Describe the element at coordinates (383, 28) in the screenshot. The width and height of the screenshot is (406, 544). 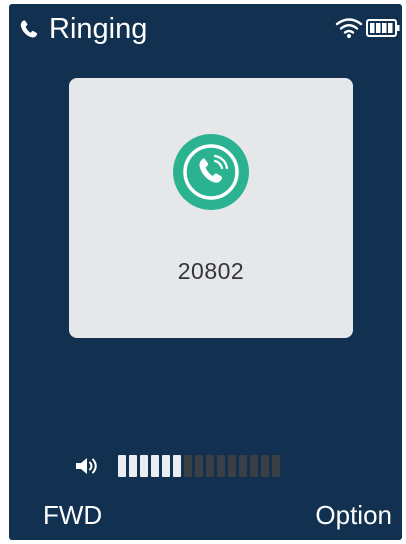
I see `battery-icon` at that location.